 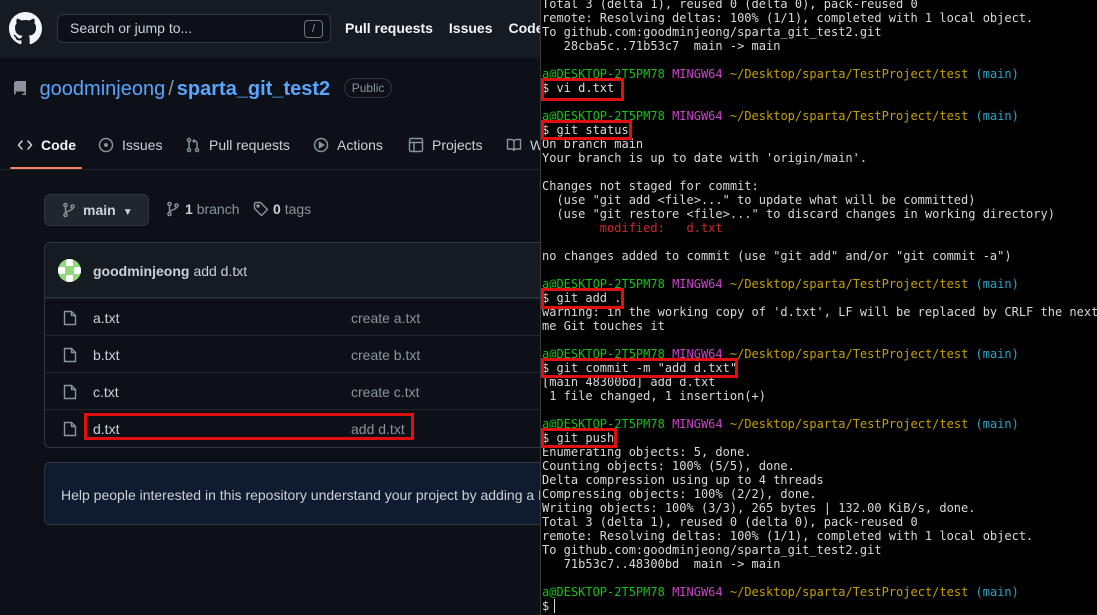 What do you see at coordinates (524, 28) in the screenshot?
I see `nav-codespaces: Codespaces` at bounding box center [524, 28].